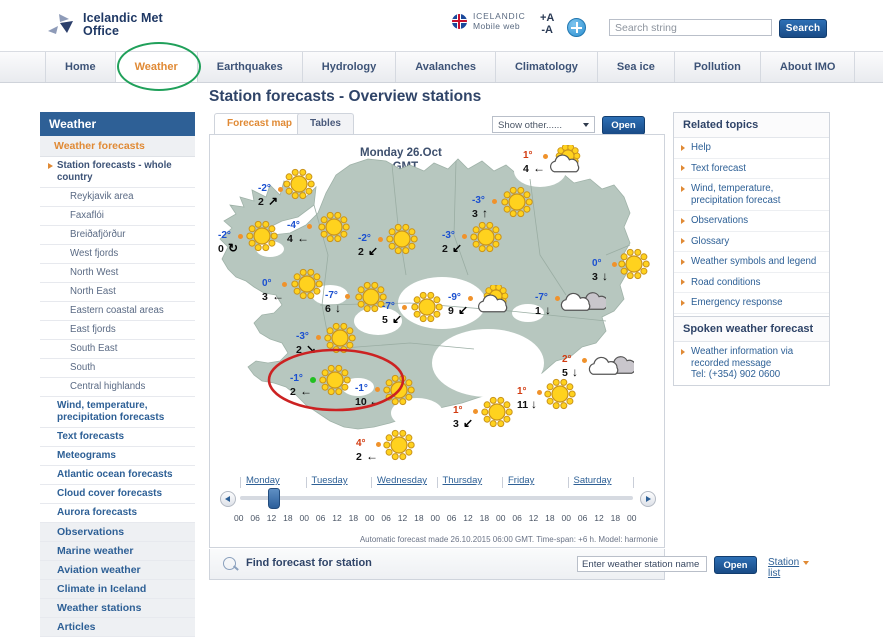 The width and height of the screenshot is (883, 637). Describe the element at coordinates (463, 480) in the screenshot. I see `timeline-day-thursday: Thursday` at that location.